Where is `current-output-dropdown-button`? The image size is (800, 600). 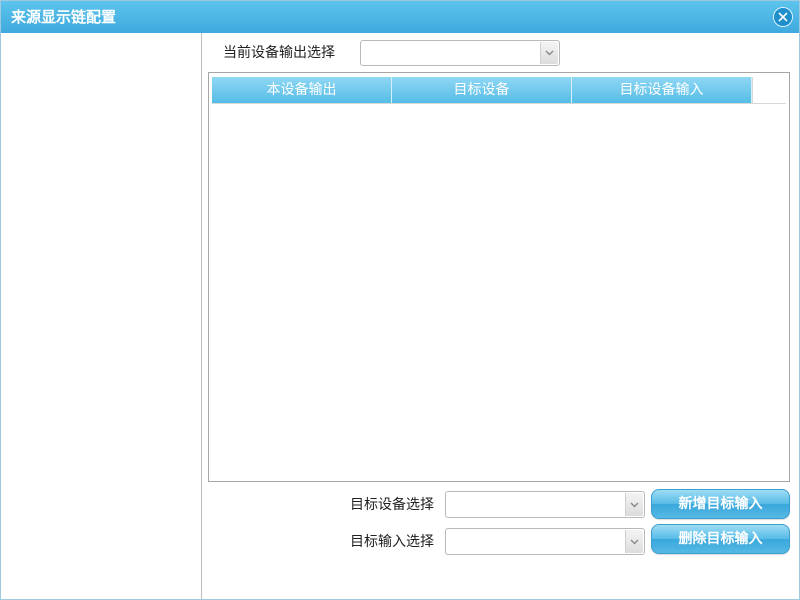
current-output-dropdown-button is located at coordinates (549, 53).